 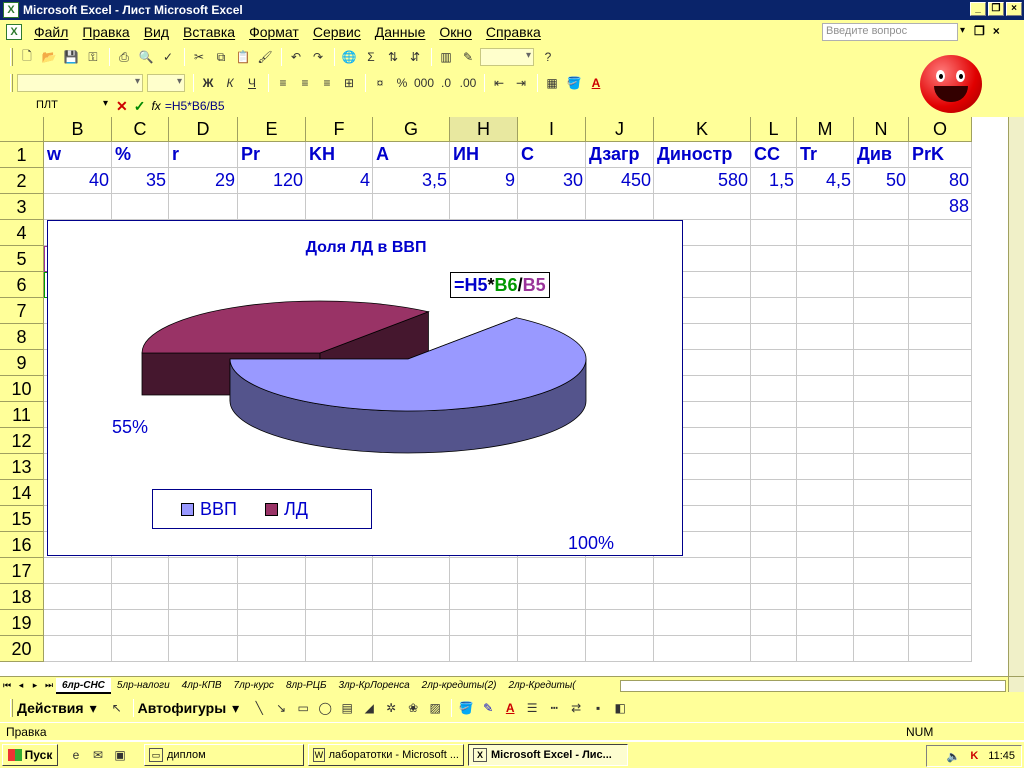 I want to click on merge-center-icon: ⊞, so click(x=349, y=83).